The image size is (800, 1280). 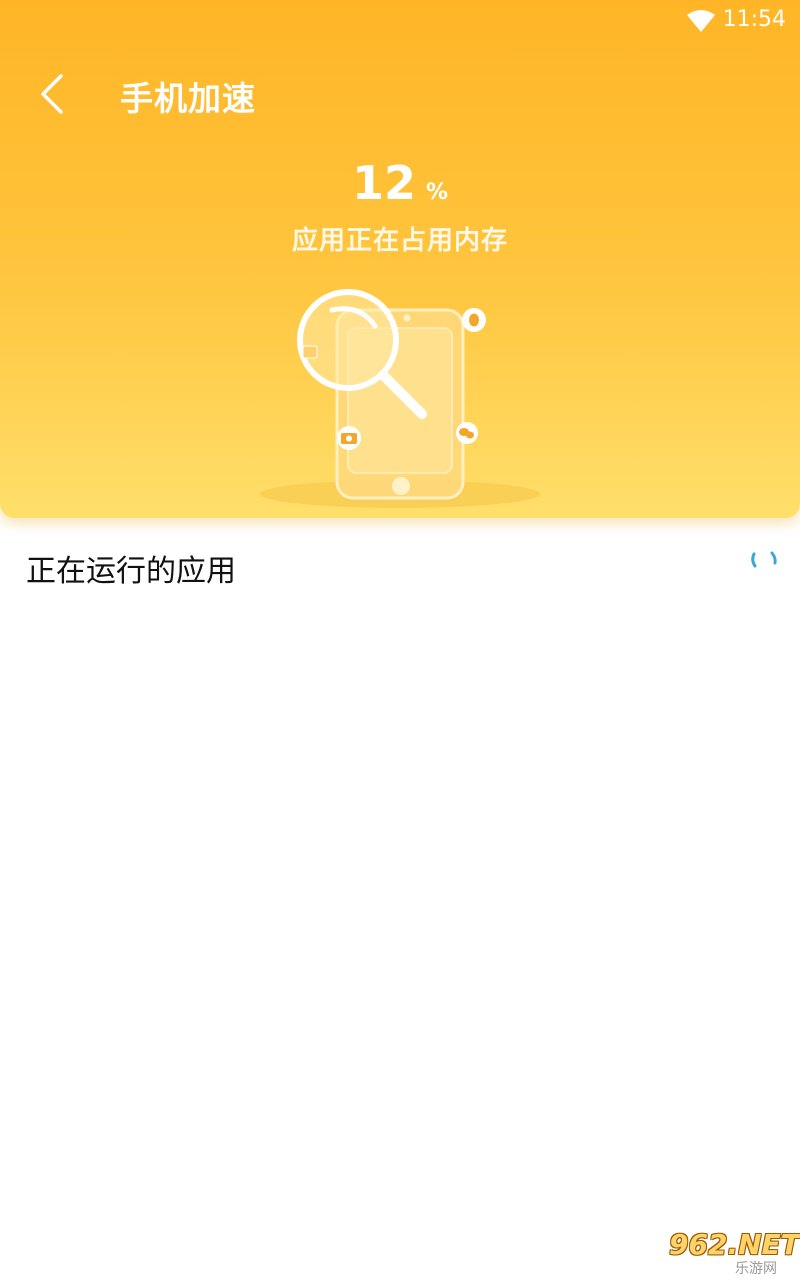 I want to click on memory-usage-caption: 应用正在占用内存, so click(x=399, y=241).